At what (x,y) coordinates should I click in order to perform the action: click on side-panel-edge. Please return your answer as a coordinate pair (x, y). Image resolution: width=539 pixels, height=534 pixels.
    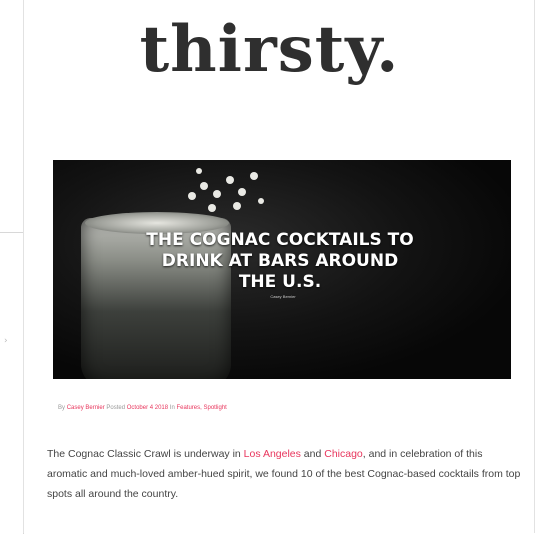
    Looking at the image, I should click on (12, 383).